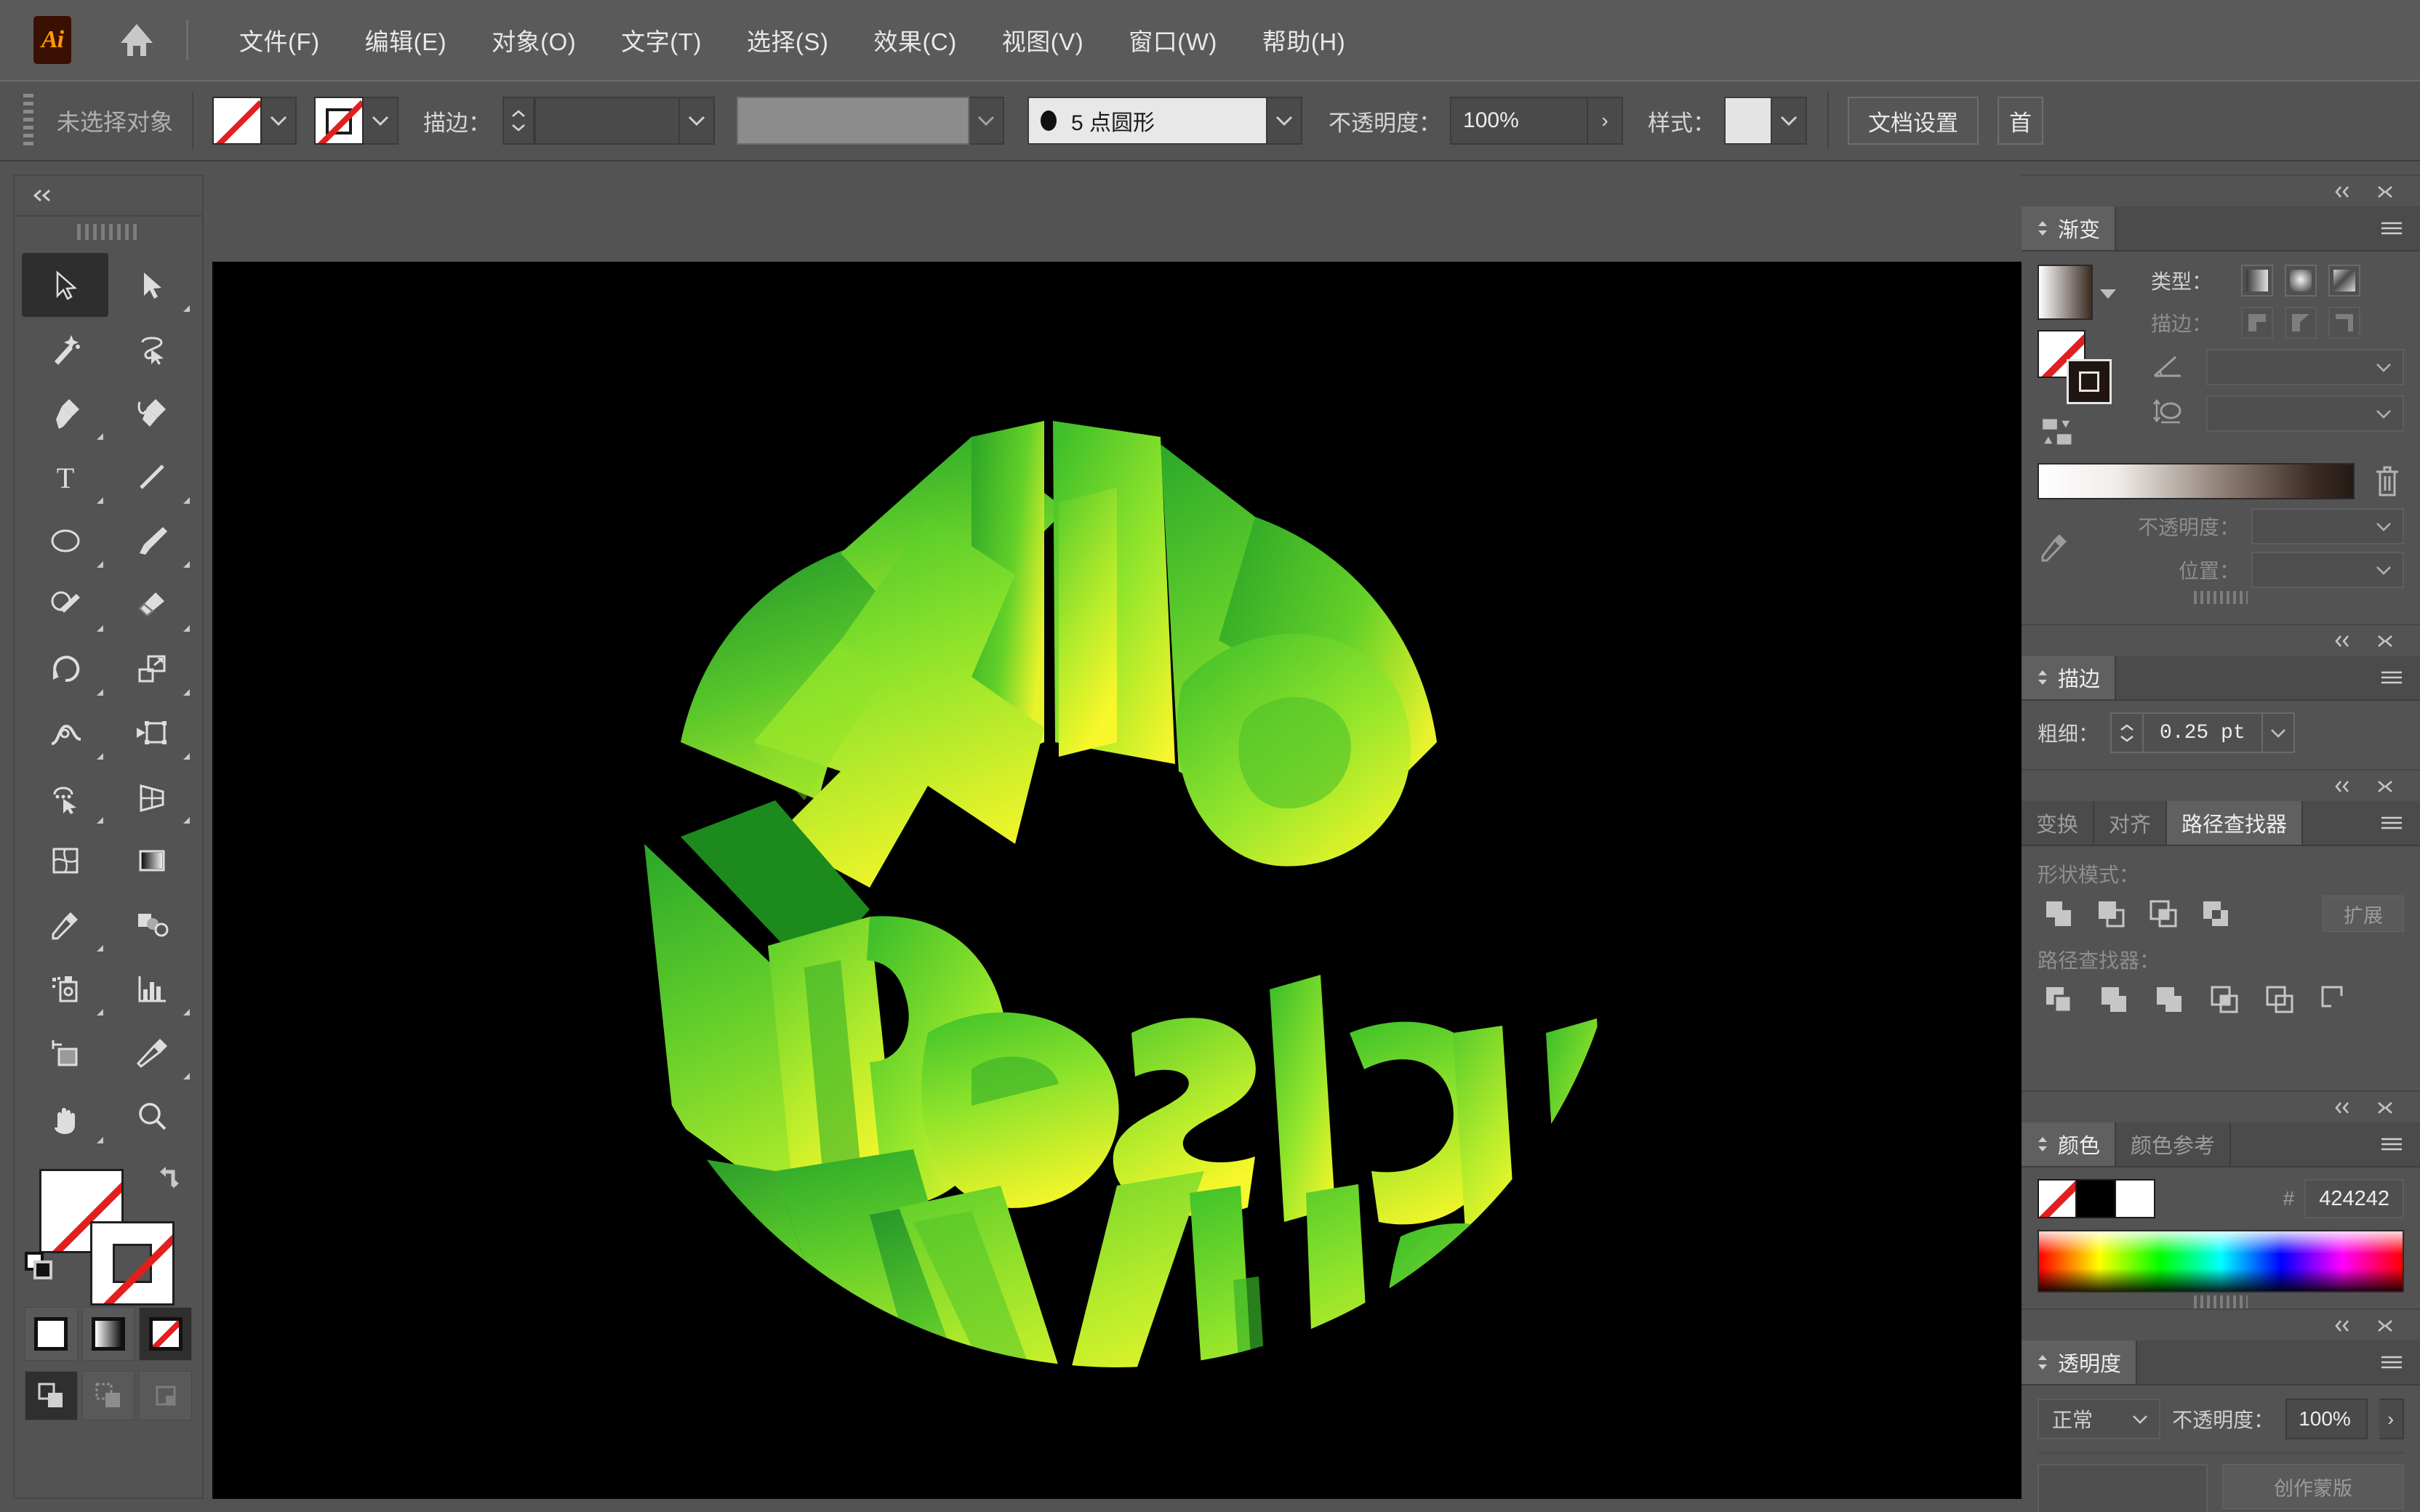  I want to click on gradient-slider, so click(2196, 481).